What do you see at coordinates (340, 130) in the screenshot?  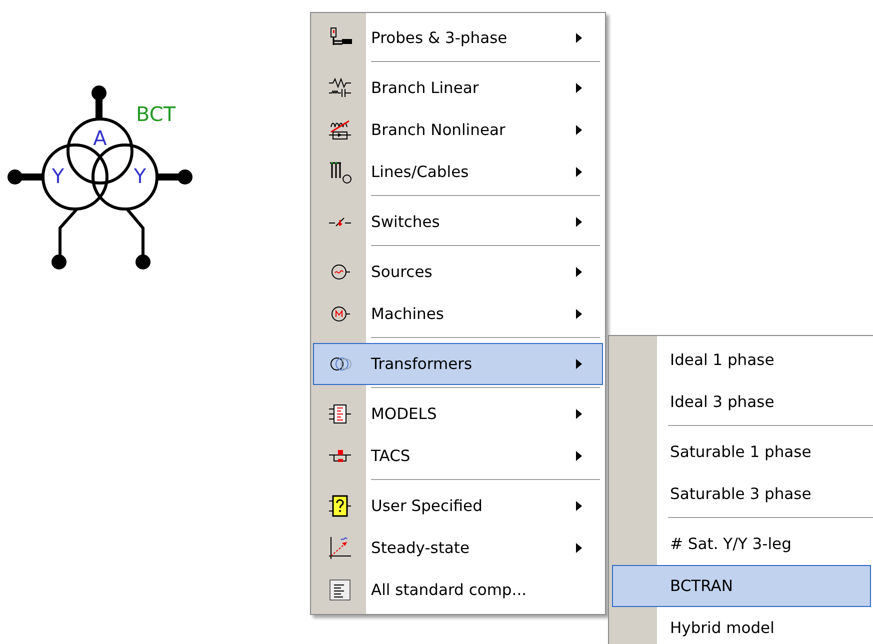 I see `nonlinear-branch-icon` at bounding box center [340, 130].